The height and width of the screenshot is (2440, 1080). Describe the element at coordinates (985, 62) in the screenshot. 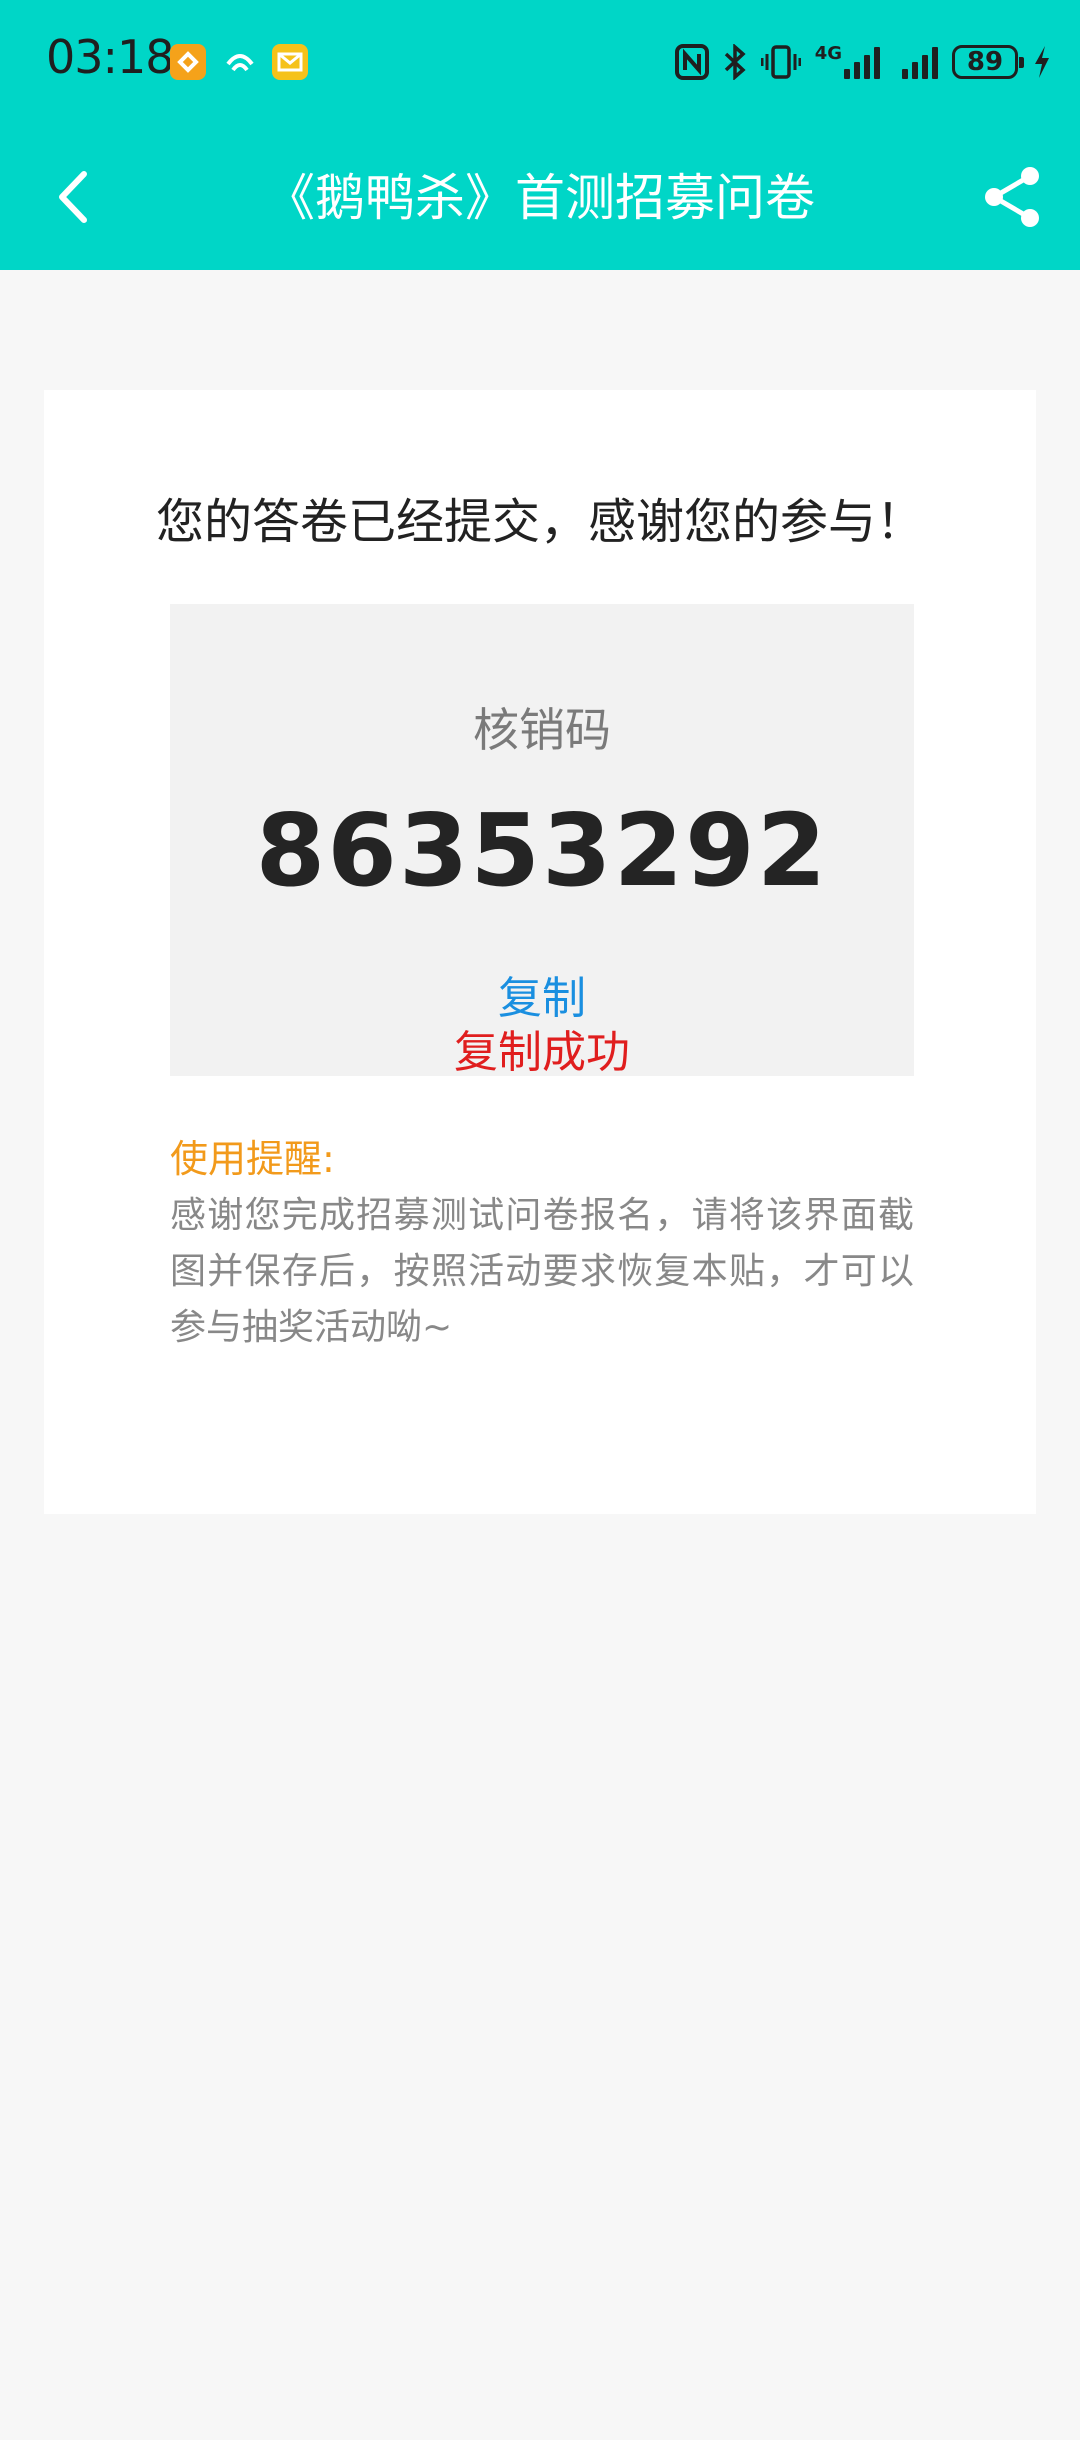

I see `battery-level: 89` at that location.